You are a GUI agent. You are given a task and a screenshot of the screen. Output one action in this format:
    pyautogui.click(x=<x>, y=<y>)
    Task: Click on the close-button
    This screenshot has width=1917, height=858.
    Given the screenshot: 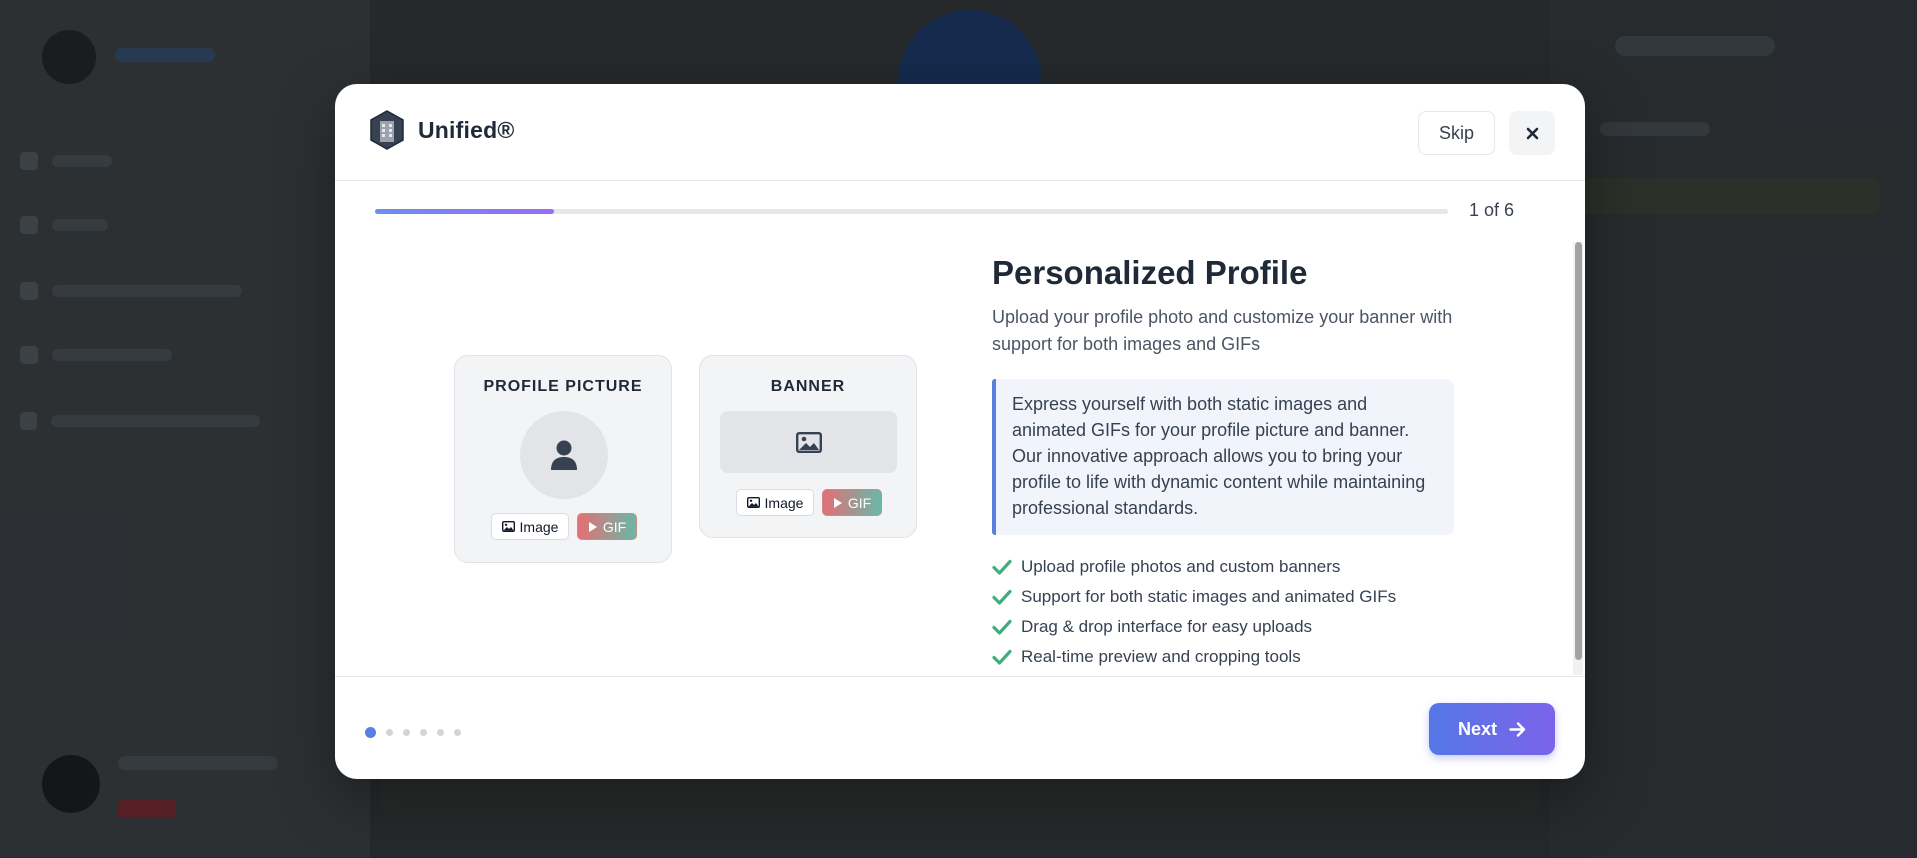 What is the action you would take?
    pyautogui.click(x=1532, y=133)
    